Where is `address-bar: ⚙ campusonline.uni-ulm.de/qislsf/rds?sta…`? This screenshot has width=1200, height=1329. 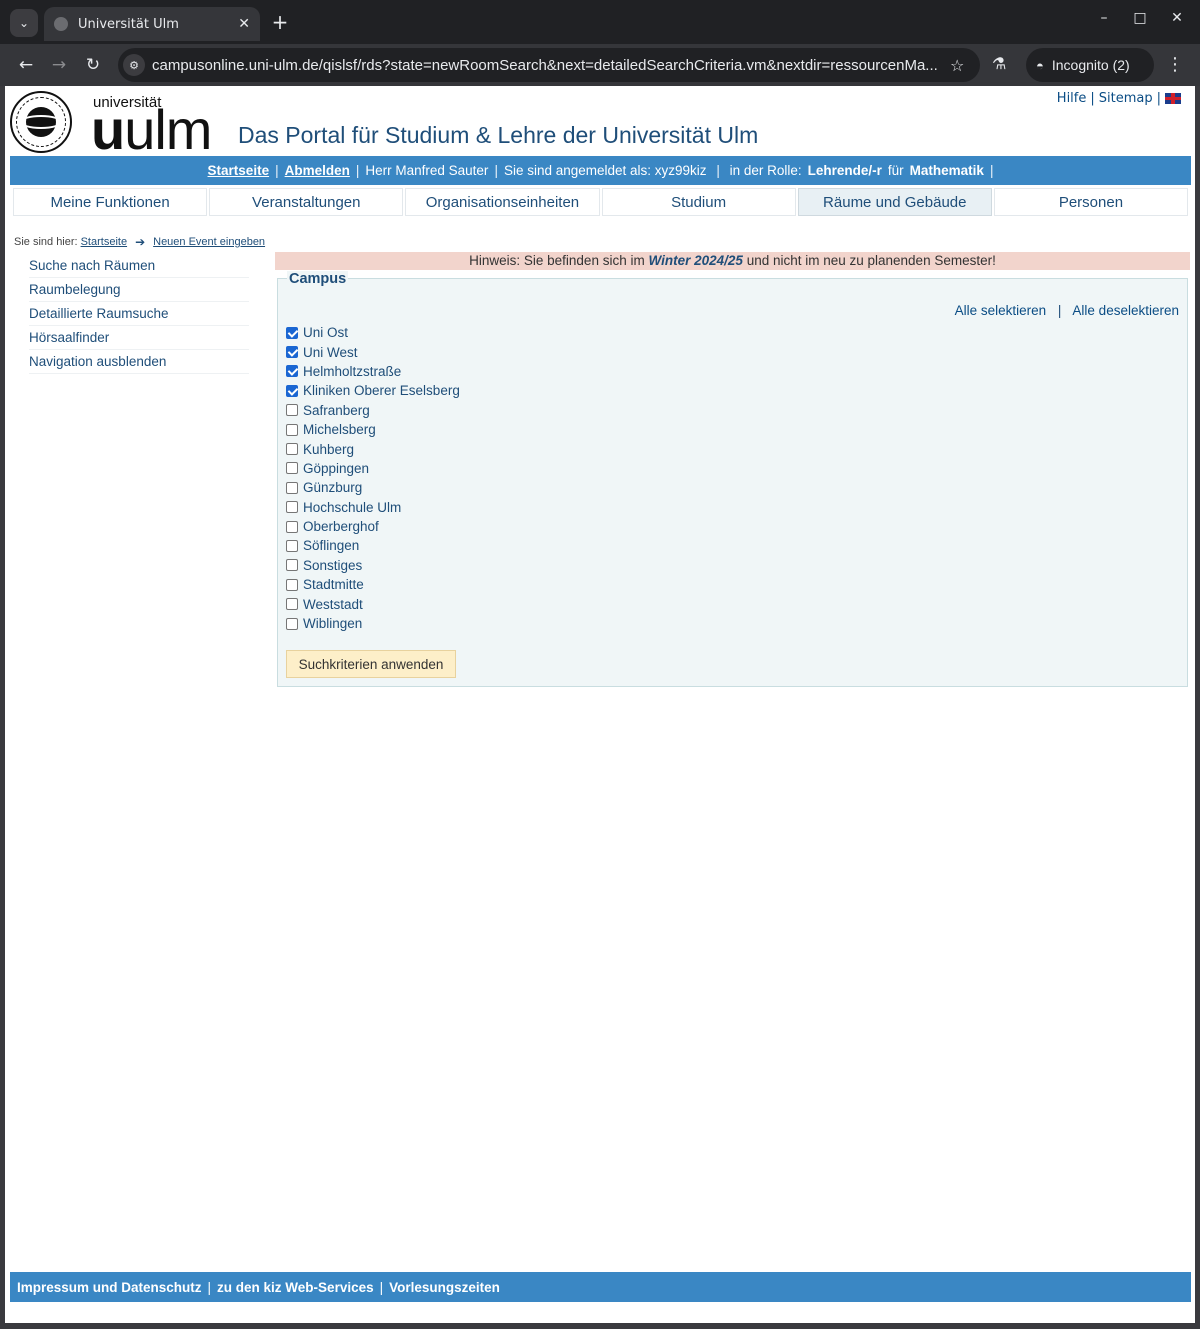 address-bar: ⚙ campusonline.uni-ulm.de/qislsf/rds?sta… is located at coordinates (549, 65).